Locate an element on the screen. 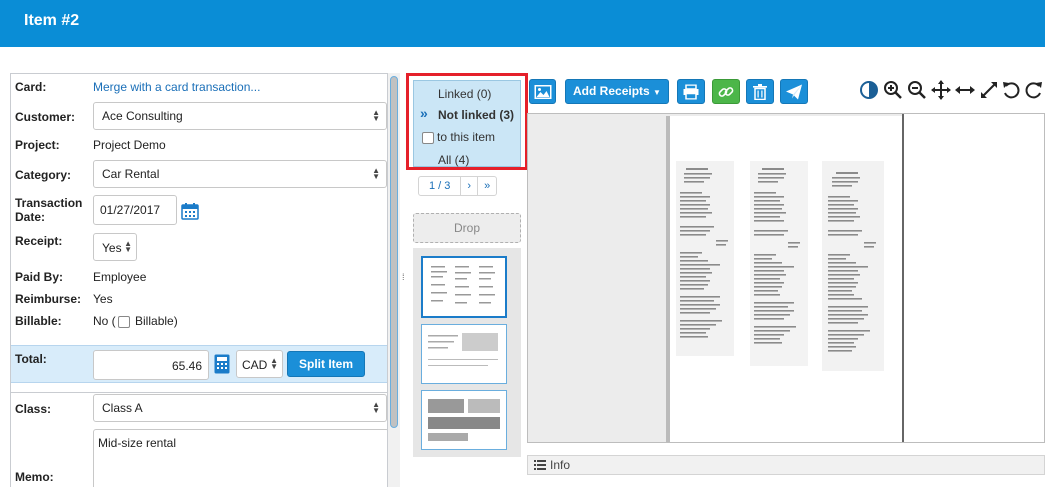 The width and height of the screenshot is (1045, 487). pager-next-button: › is located at coordinates (468, 186).